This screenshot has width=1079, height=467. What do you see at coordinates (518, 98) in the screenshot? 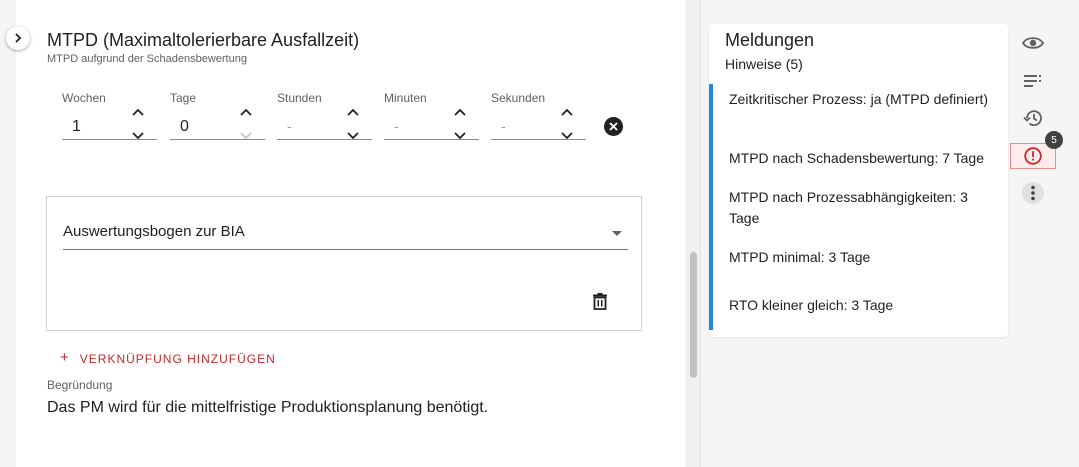
I see `seconds-label: Sekunden` at bounding box center [518, 98].